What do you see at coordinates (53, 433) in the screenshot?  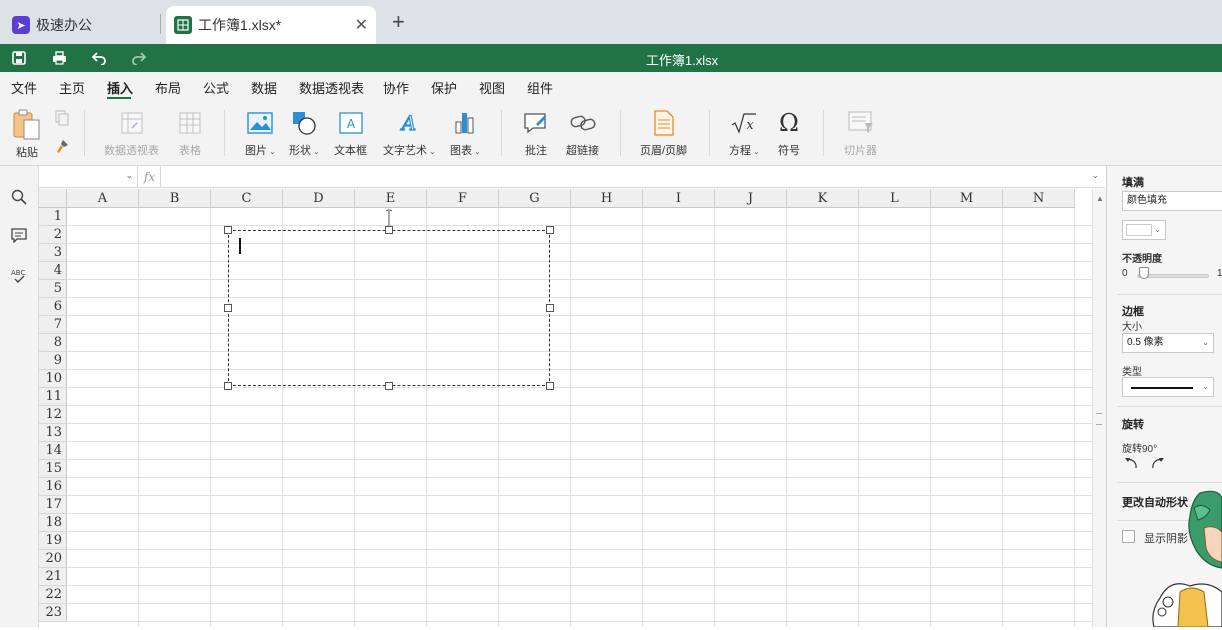 I see `row-header-13: 13` at bounding box center [53, 433].